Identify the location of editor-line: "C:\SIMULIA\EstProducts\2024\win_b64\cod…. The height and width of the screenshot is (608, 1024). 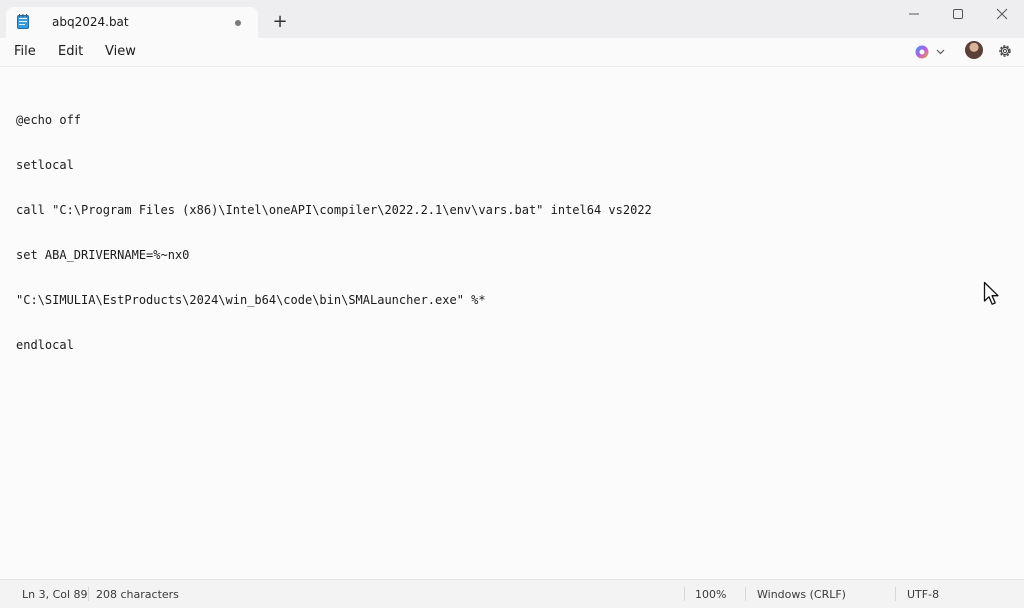
(334, 300).